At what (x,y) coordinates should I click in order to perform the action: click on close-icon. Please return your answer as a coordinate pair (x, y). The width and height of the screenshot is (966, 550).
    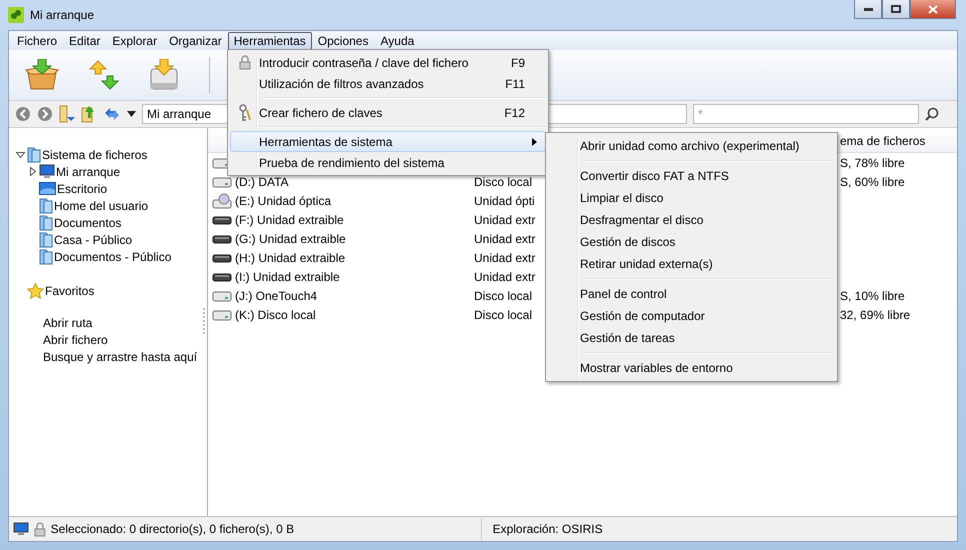
    Looking at the image, I should click on (933, 9).